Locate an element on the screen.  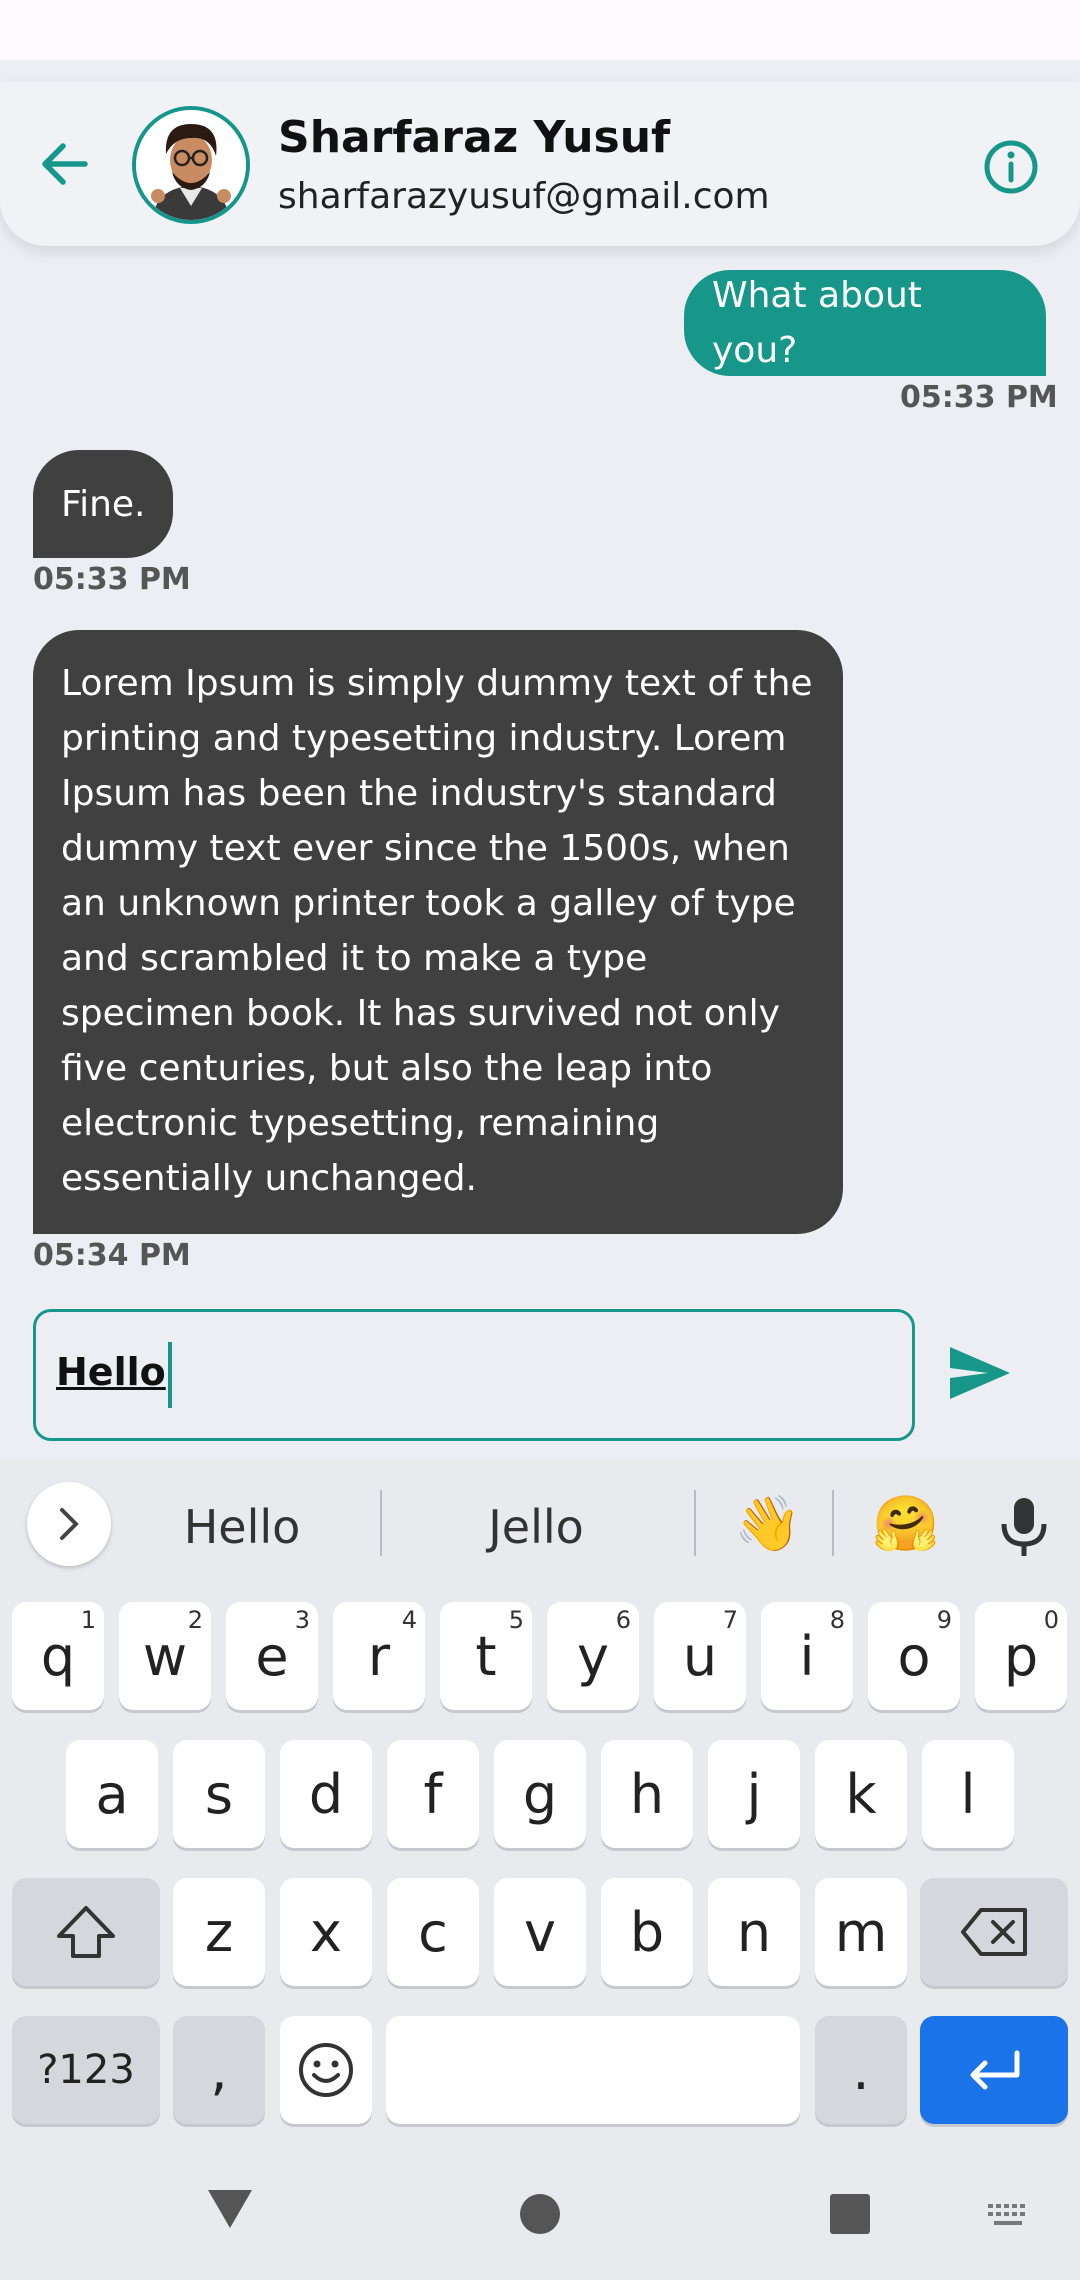
back-triangle-icon is located at coordinates (230, 2209).